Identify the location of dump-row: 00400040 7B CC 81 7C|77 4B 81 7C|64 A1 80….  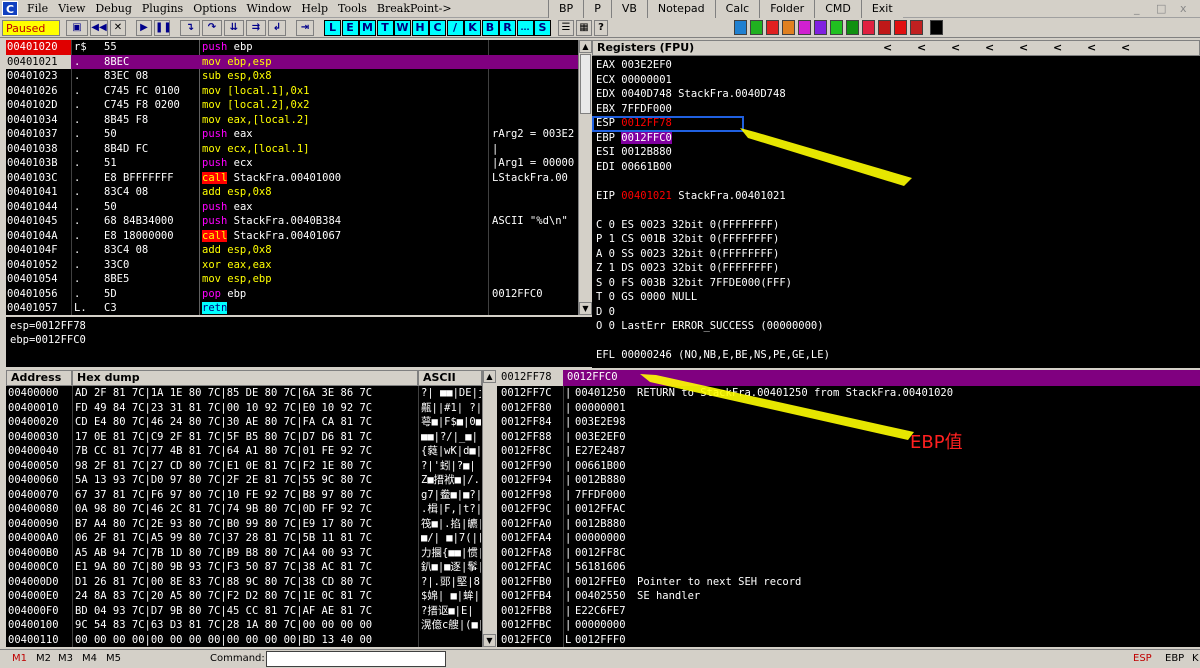
(244, 451).